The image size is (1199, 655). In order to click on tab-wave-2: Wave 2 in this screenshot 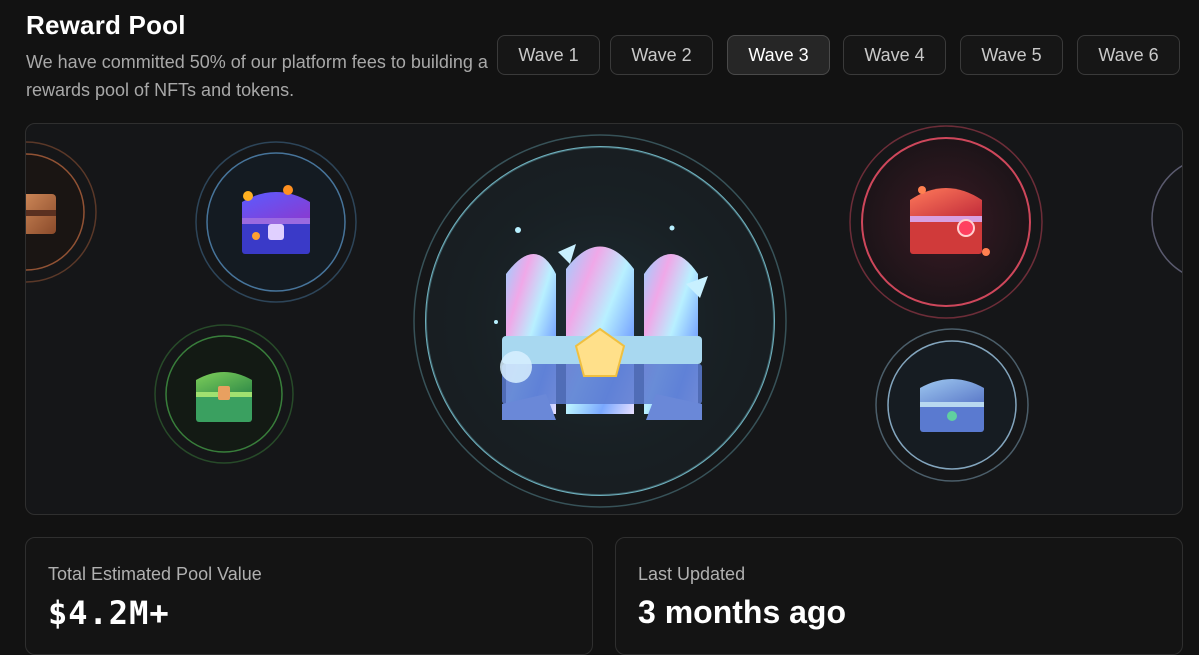, I will do `click(661, 55)`.